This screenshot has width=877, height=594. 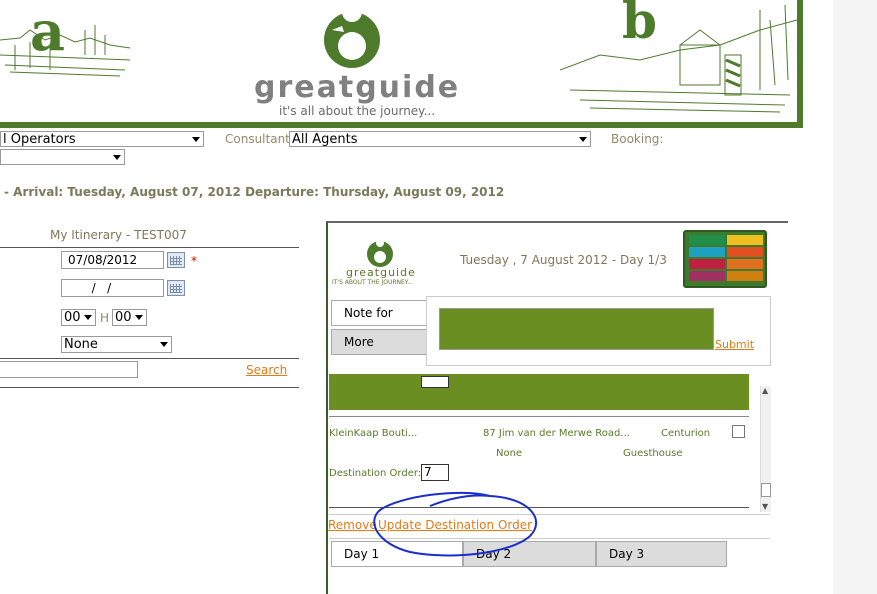 What do you see at coordinates (112, 260) in the screenshot?
I see `date-from-input: 07/08/2012` at bounding box center [112, 260].